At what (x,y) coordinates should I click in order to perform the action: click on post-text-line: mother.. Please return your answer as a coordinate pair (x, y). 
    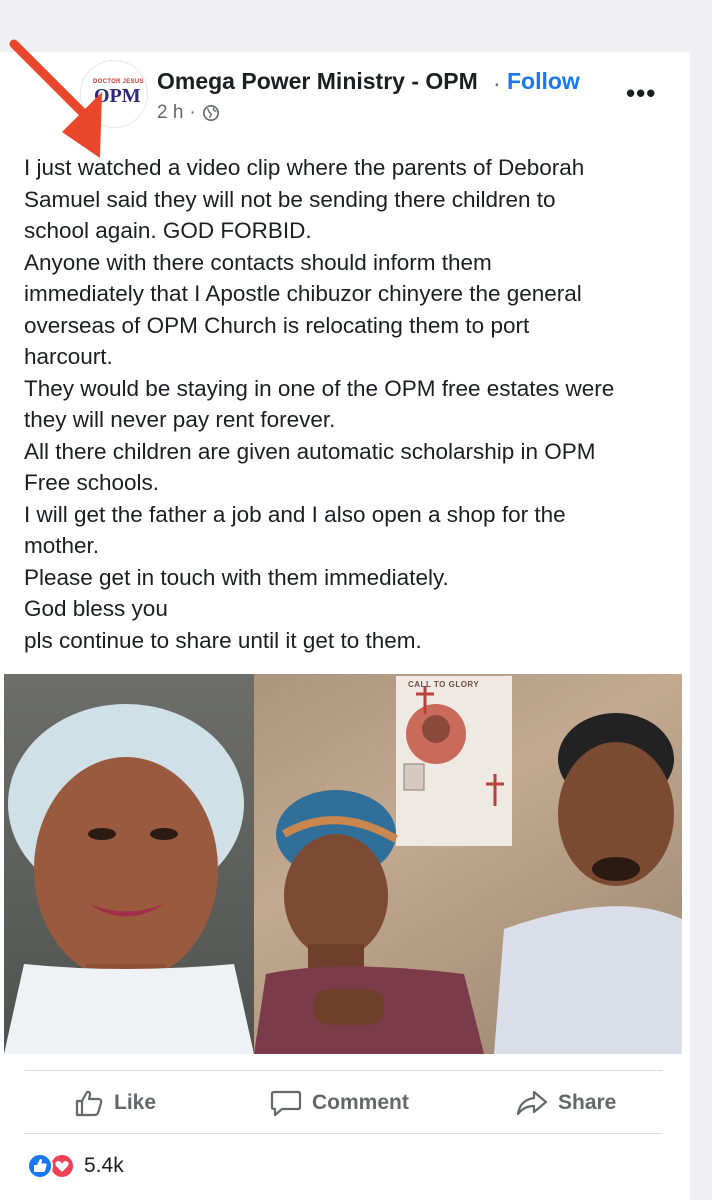
    Looking at the image, I should click on (62, 545).